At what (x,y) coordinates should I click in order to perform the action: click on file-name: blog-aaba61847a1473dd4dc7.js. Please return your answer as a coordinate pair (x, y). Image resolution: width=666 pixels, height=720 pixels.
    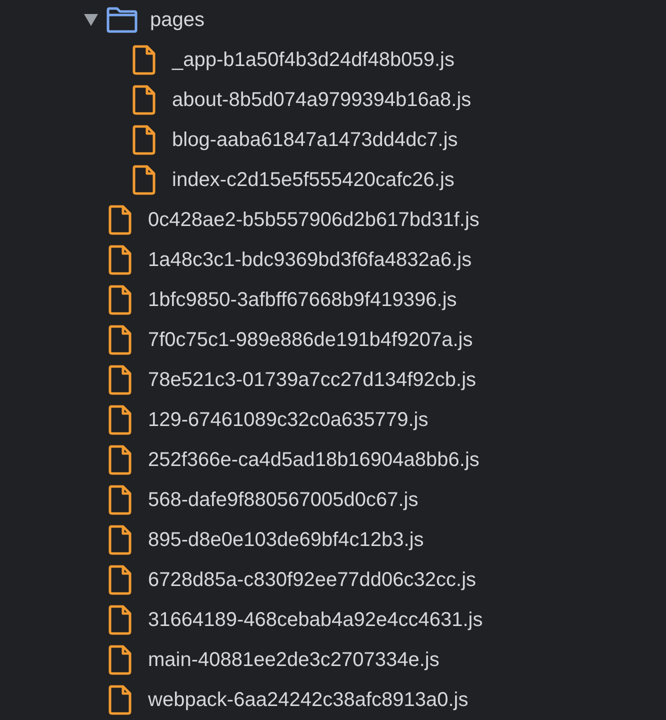
    Looking at the image, I should click on (315, 140).